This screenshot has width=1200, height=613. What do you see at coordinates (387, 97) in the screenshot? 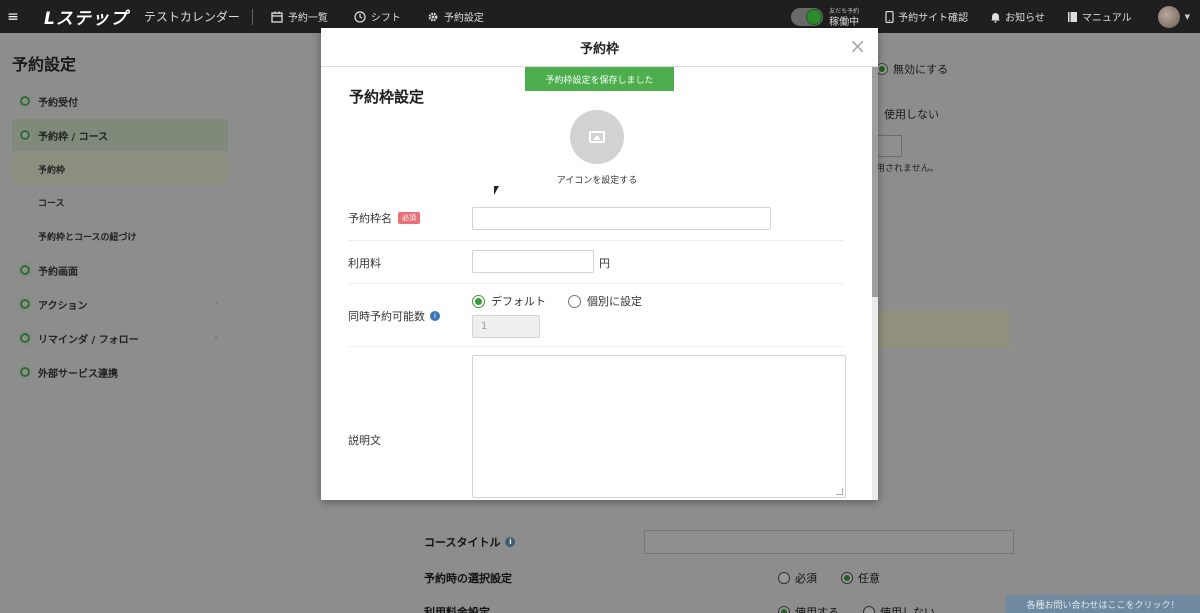
I see `section-title: 予約枠設定` at bounding box center [387, 97].